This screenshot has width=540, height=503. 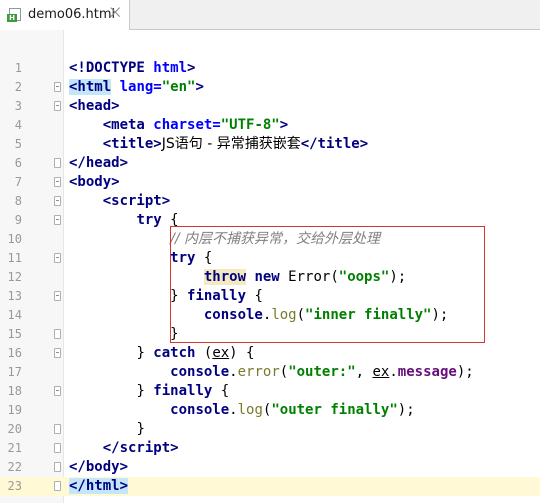 What do you see at coordinates (72, 14) in the screenshot?
I see `tab-title: demo06.html` at bounding box center [72, 14].